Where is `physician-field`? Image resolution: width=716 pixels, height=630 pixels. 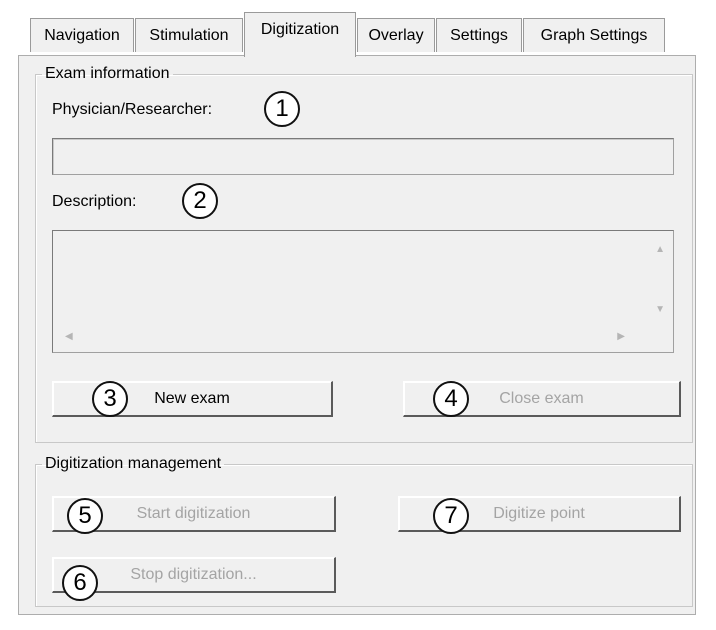
physician-field is located at coordinates (363, 156).